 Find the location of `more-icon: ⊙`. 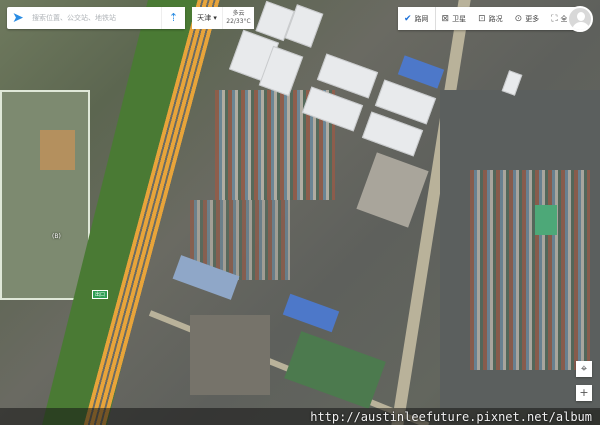

more-icon: ⊙ is located at coordinates (518, 18).